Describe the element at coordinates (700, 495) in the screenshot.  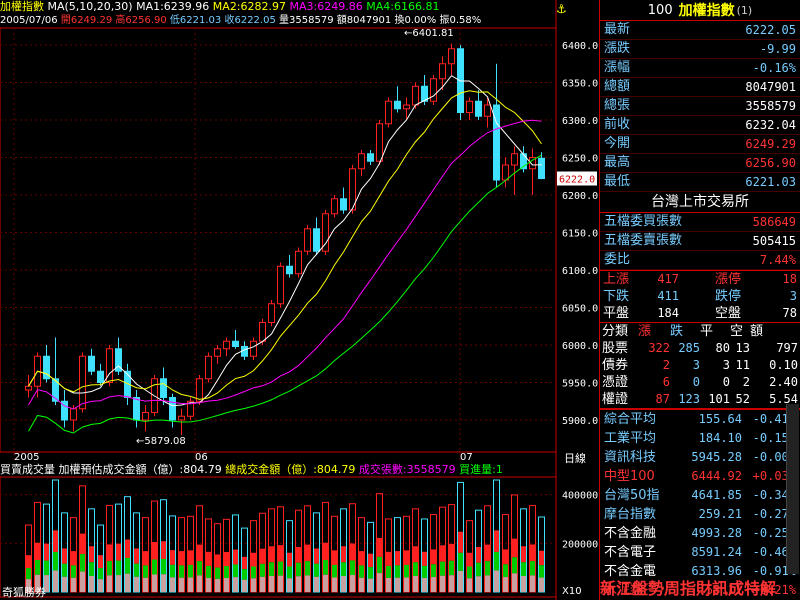
I see `index-row: 台灣50指 4641.85 -0.34%` at that location.